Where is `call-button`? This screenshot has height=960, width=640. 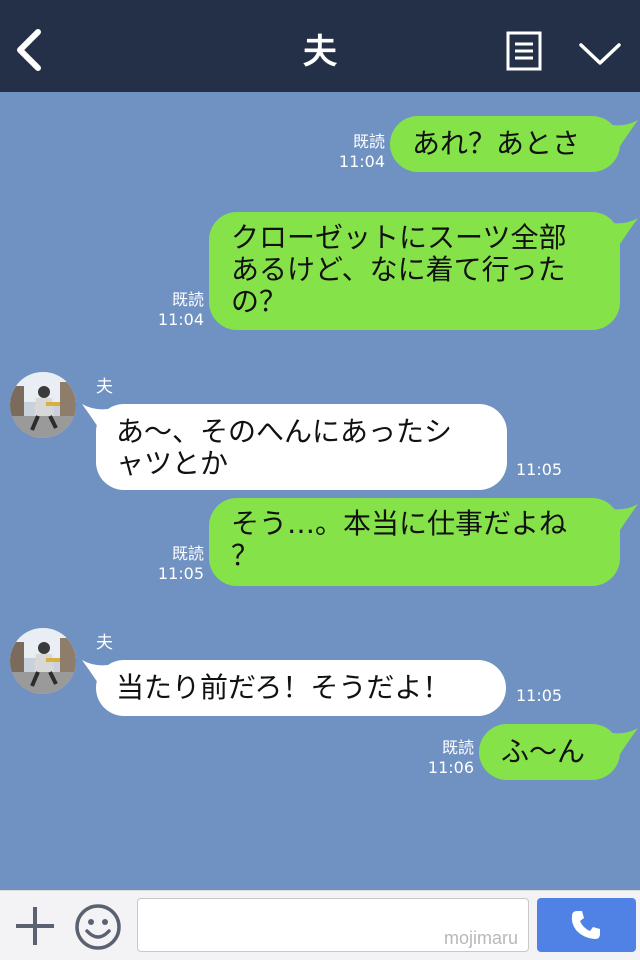 call-button is located at coordinates (586, 925).